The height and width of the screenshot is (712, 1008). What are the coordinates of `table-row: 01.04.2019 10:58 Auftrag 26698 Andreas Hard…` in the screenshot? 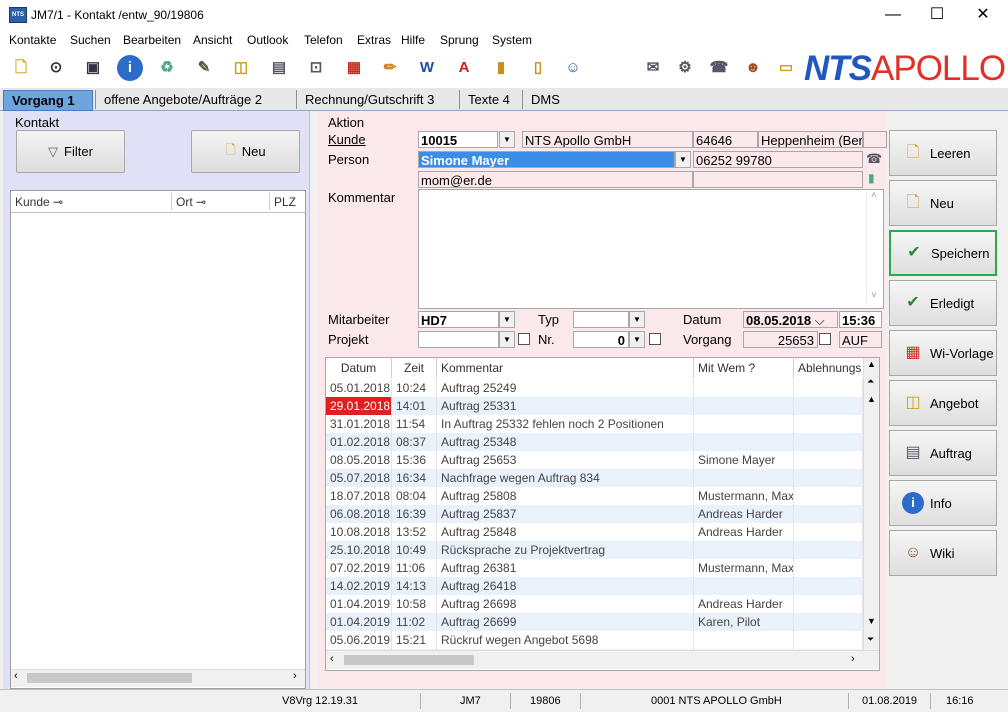 It's located at (594, 604).